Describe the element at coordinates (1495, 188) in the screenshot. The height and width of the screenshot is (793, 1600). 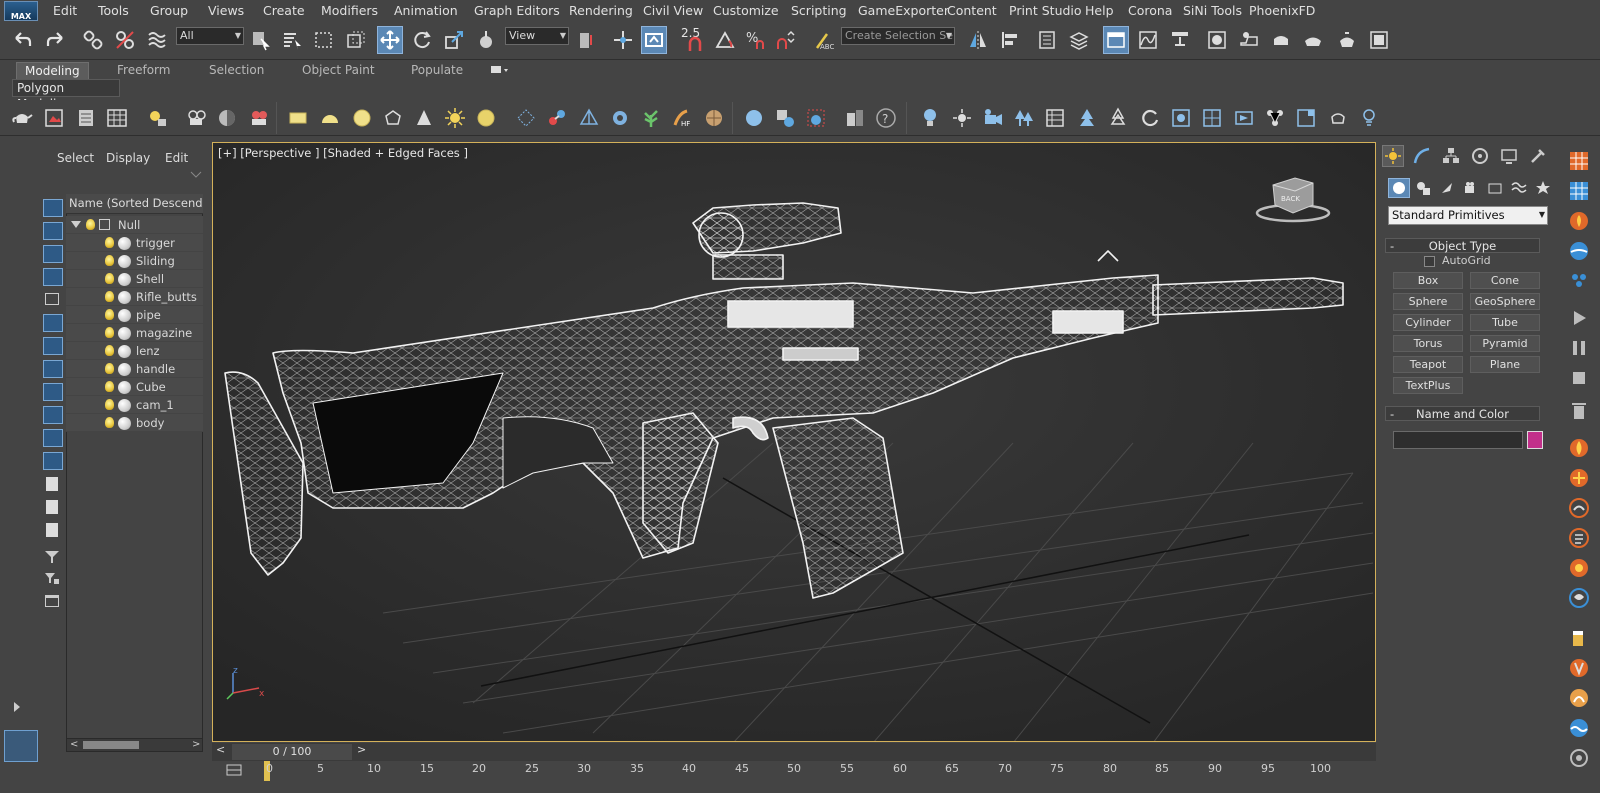
I see `helpers-category-icon` at that location.